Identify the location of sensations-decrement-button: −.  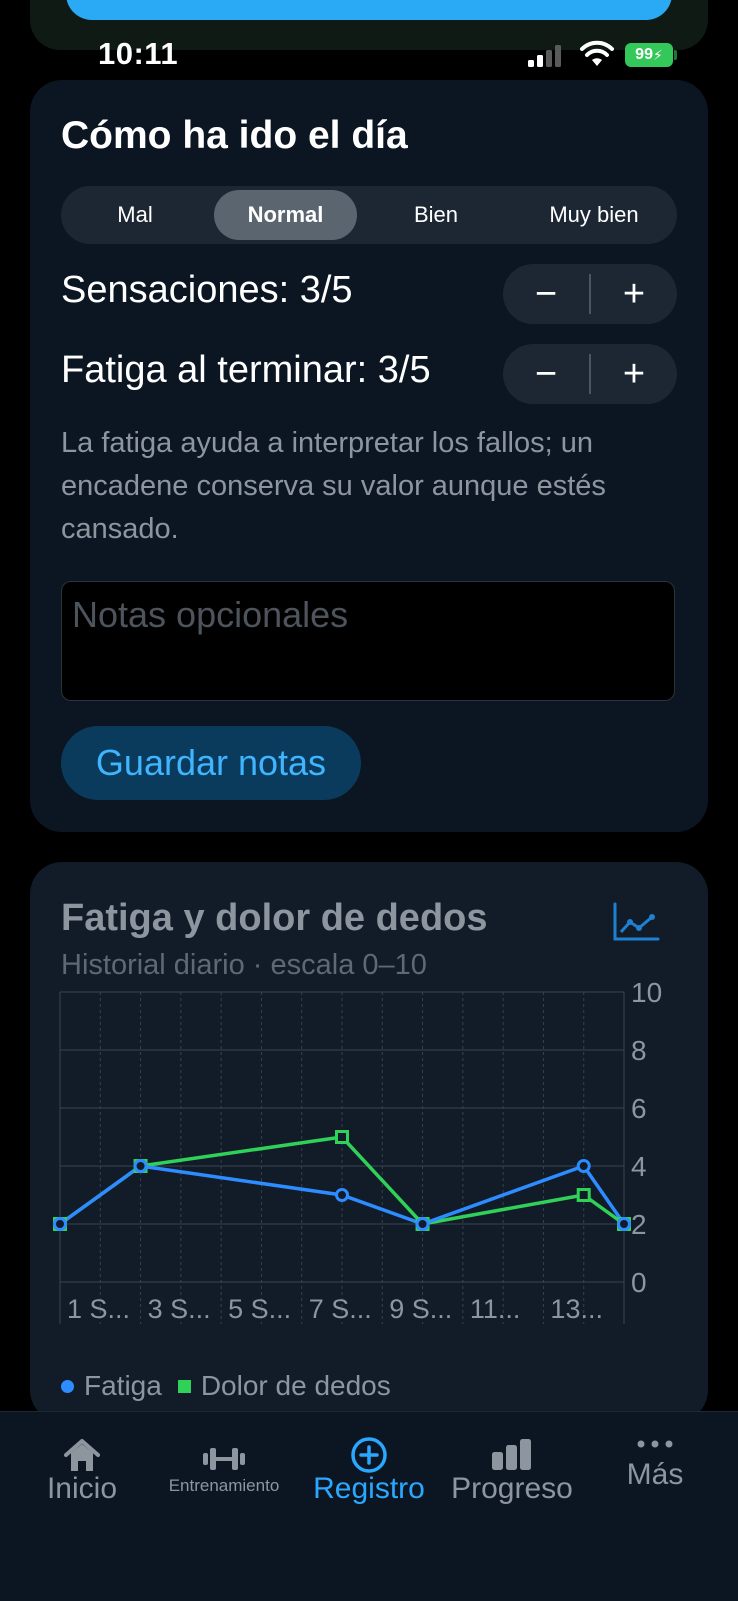
(546, 294).